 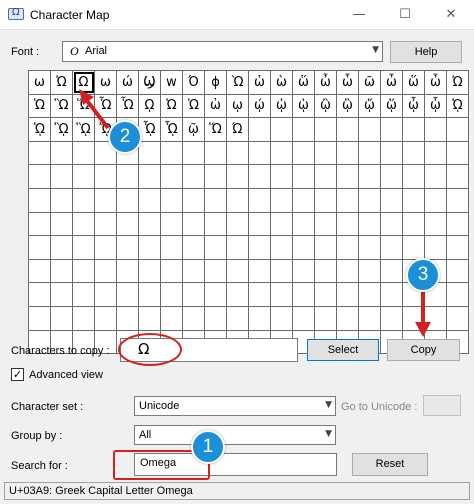 I want to click on character-cell: ᾦ, so click(x=413, y=106).